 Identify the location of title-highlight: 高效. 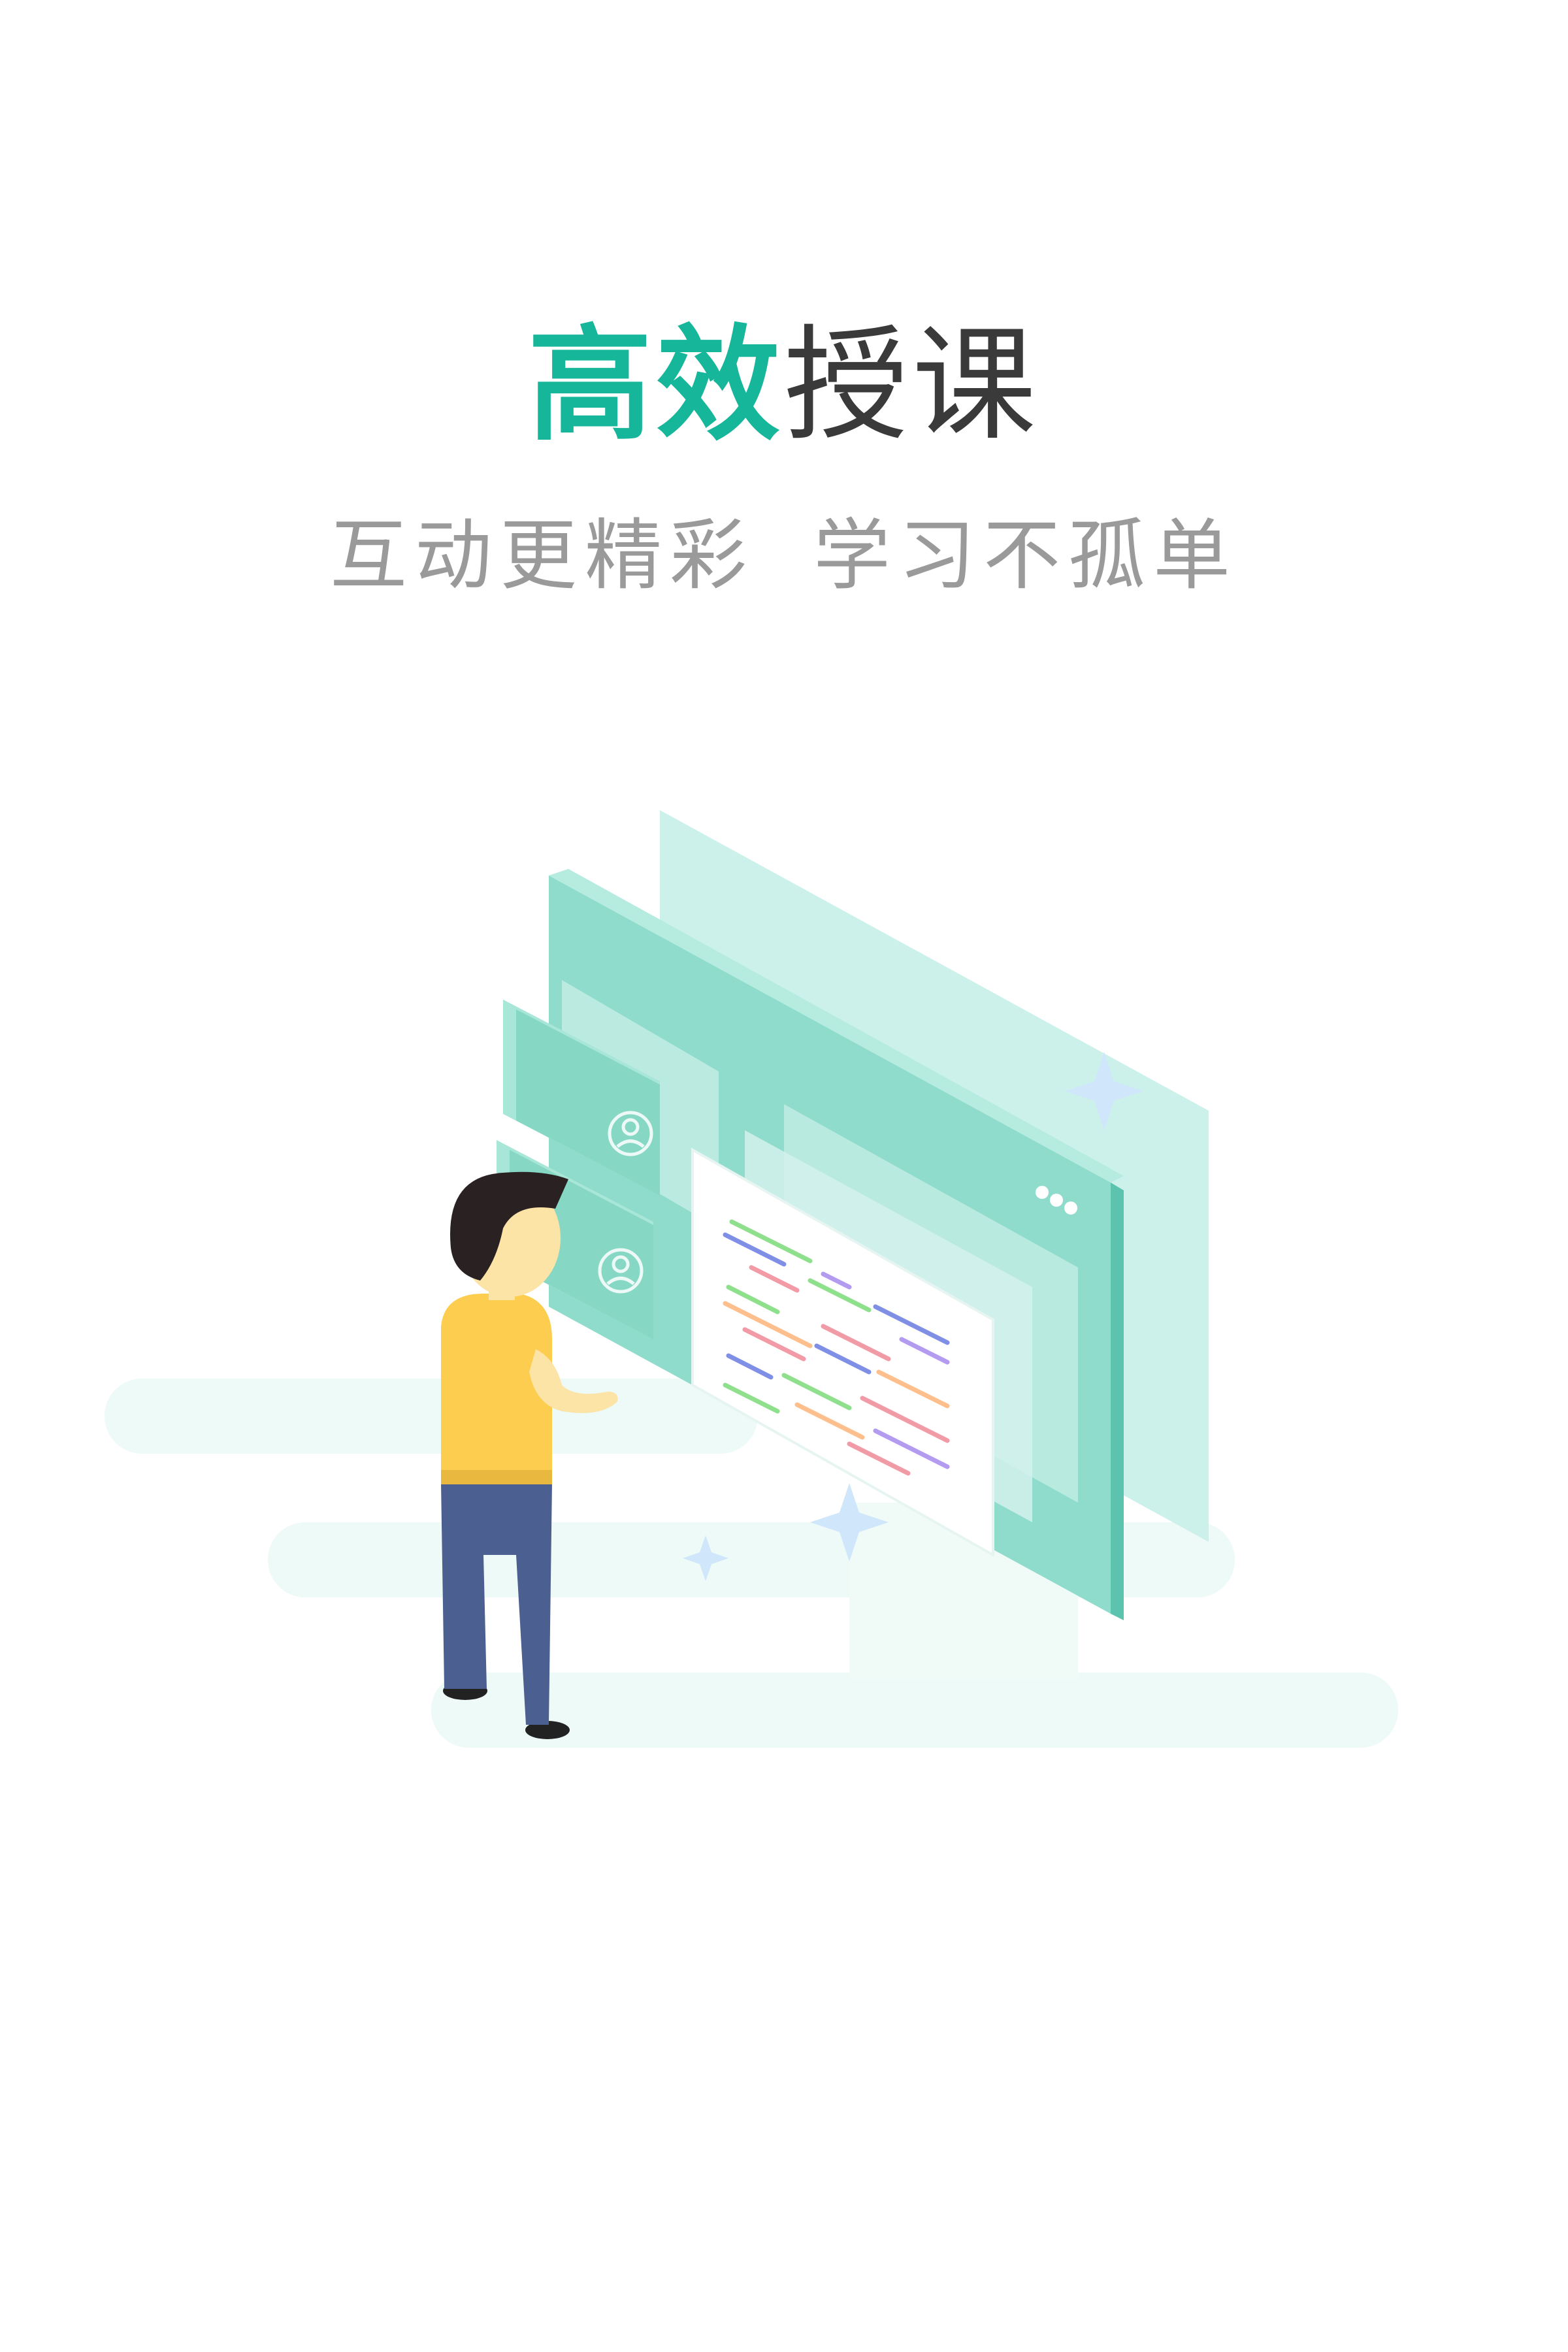
(655, 385).